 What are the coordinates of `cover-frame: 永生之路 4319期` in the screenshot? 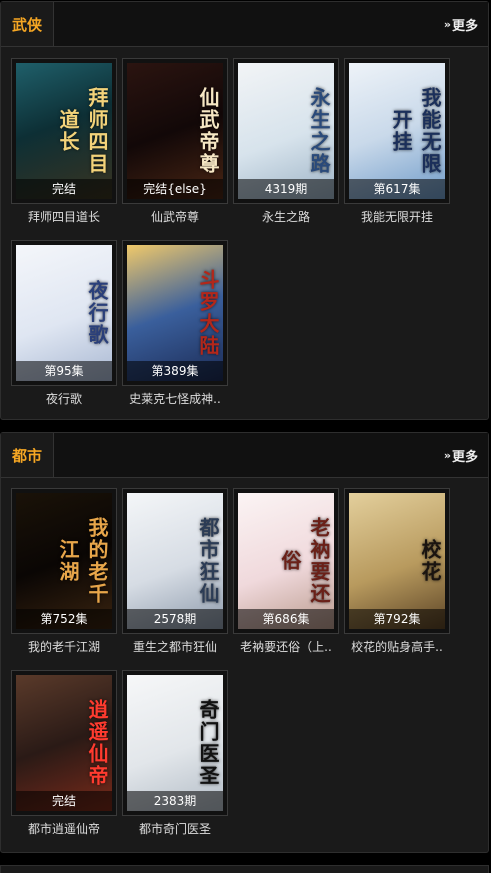 It's located at (286, 131).